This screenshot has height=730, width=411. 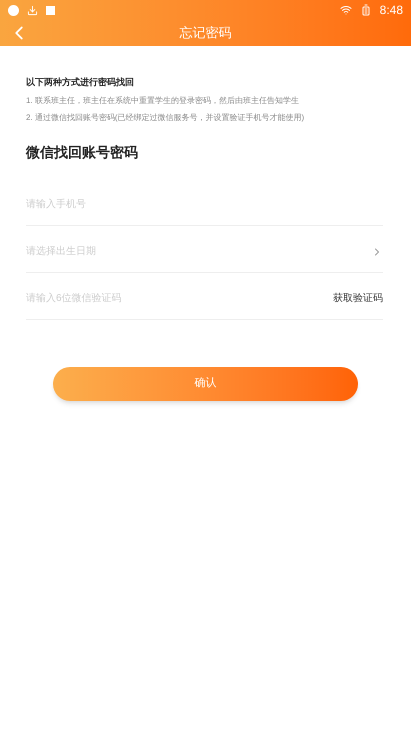 What do you see at coordinates (206, 33) in the screenshot?
I see `page-title: 忘记密码` at bounding box center [206, 33].